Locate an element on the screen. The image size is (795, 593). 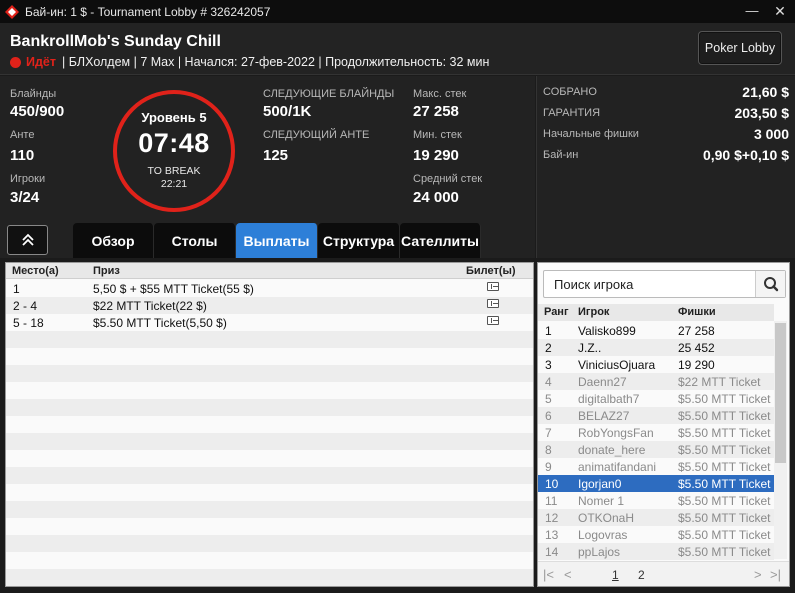
player-rank: 13 is located at coordinates (552, 535).